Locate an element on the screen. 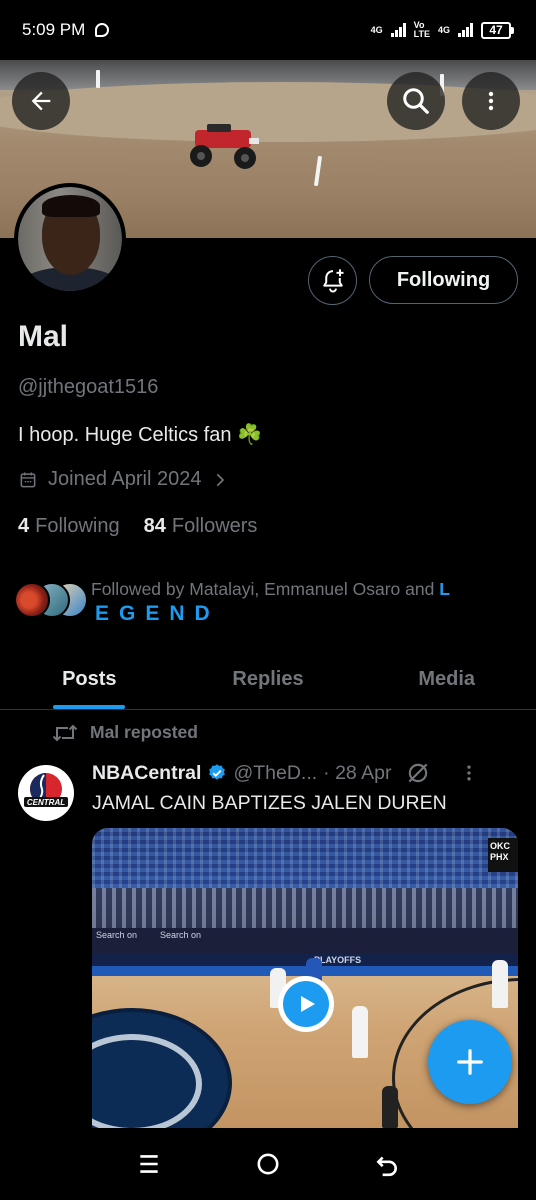 This screenshot has height=1200, width=536. followers-count-link: 84 Followers is located at coordinates (201, 526).